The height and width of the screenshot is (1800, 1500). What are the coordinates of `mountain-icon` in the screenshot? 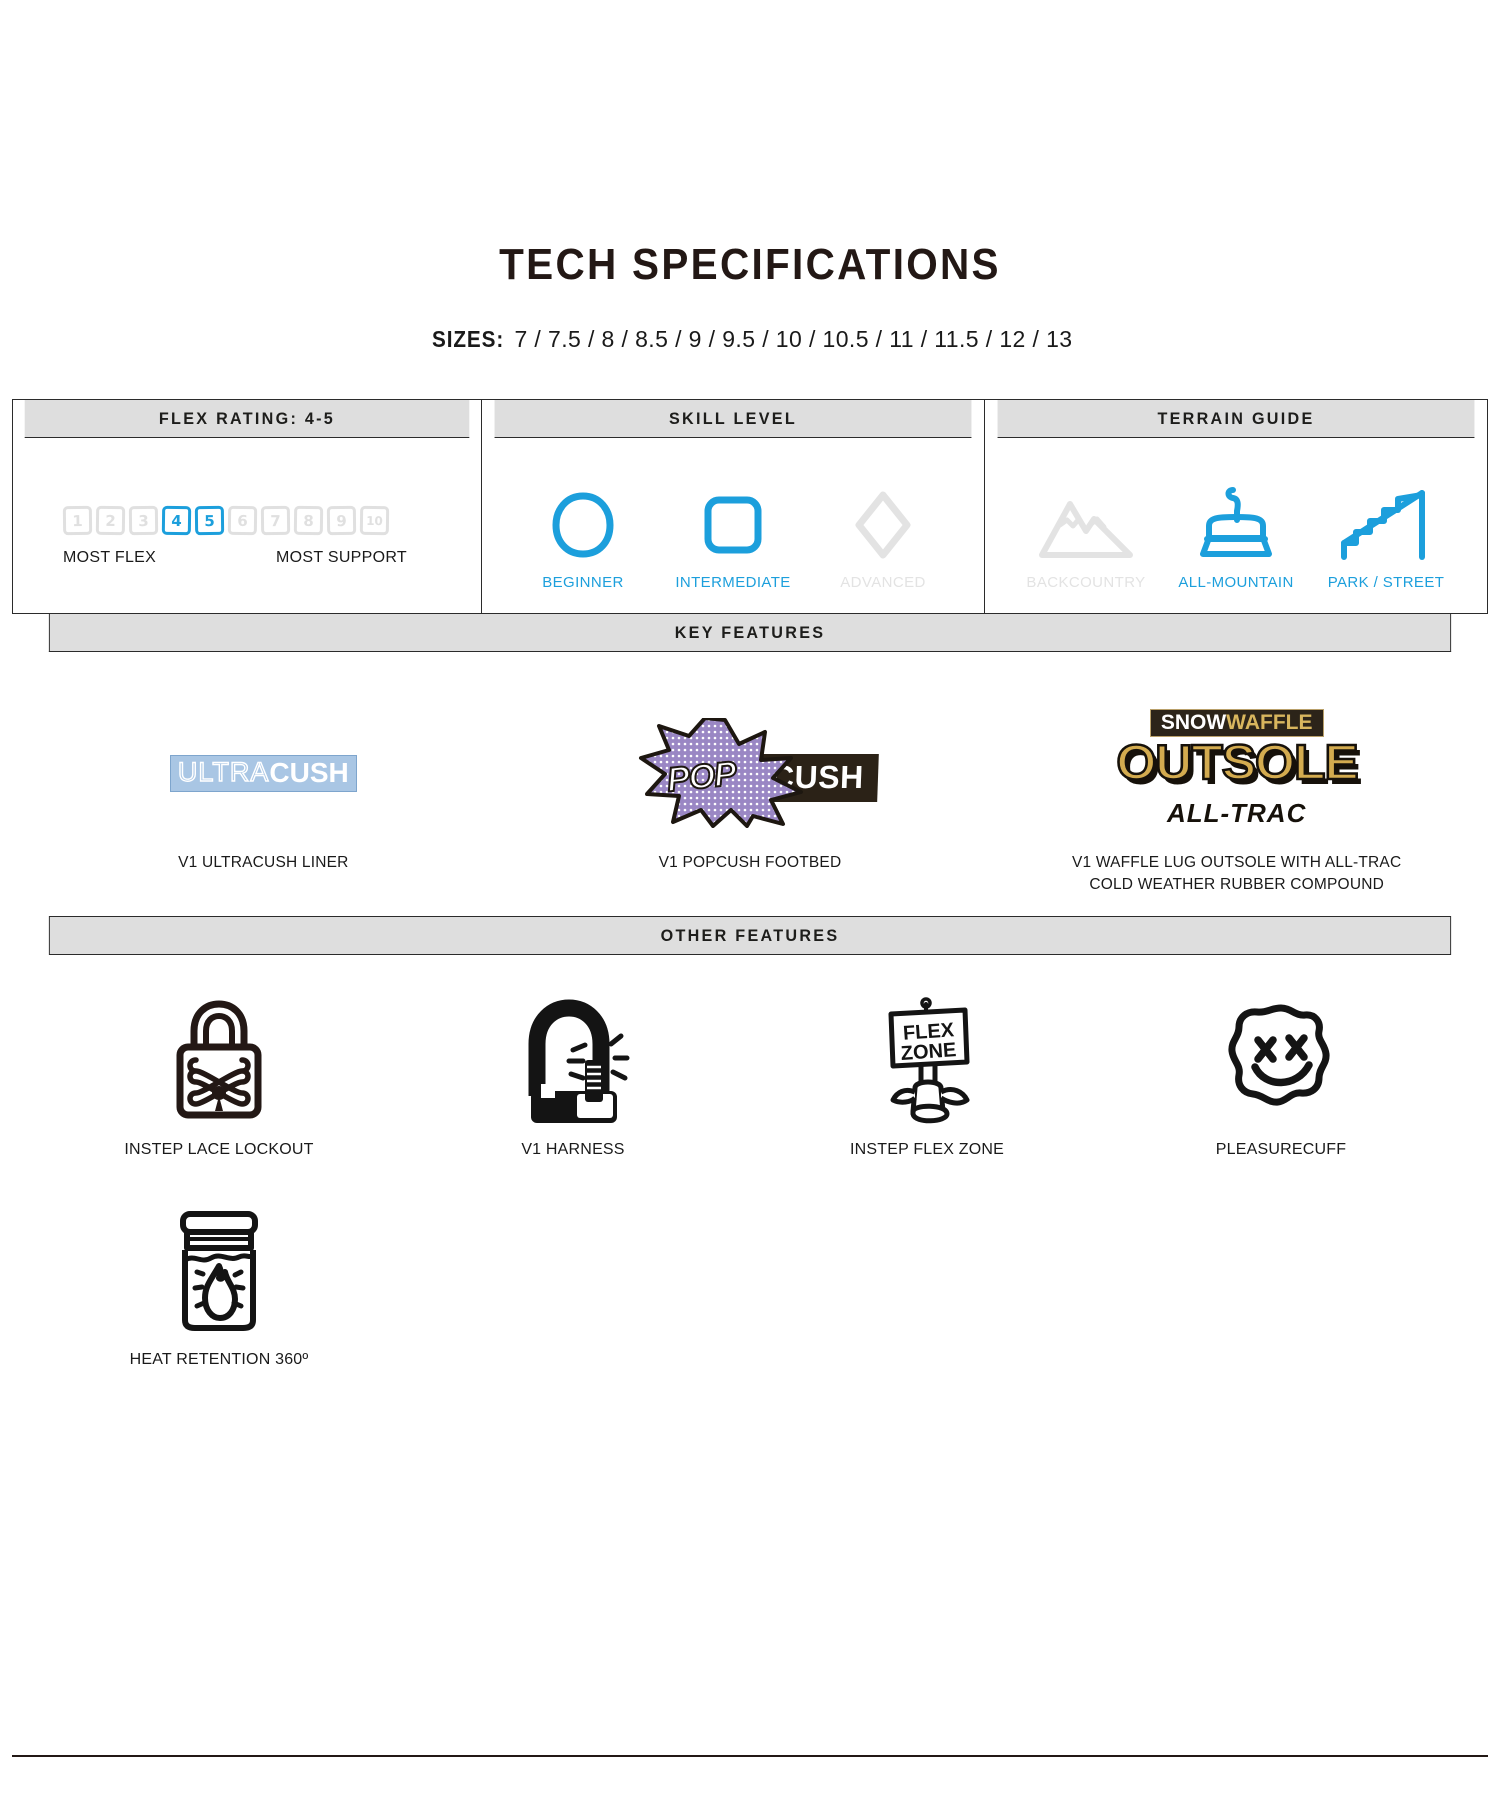 It's located at (1086, 525).